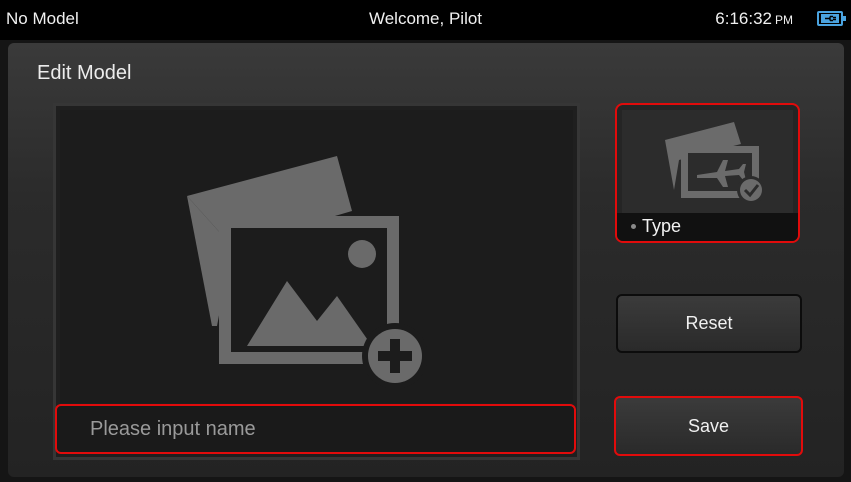 The image size is (851, 482). I want to click on model-name-input, so click(315, 429).